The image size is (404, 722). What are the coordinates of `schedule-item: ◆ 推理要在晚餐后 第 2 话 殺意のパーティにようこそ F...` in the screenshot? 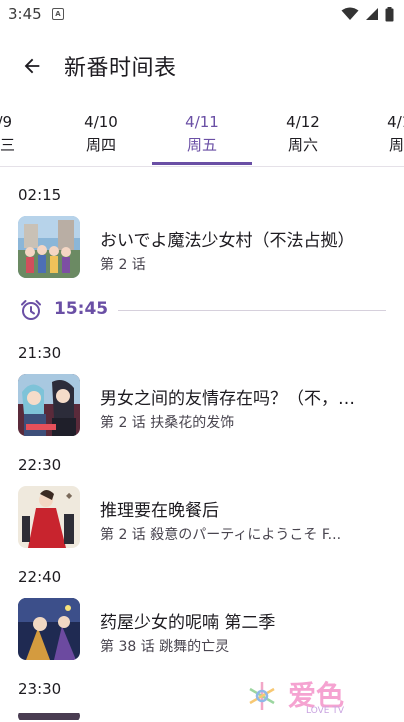 It's located at (202, 520).